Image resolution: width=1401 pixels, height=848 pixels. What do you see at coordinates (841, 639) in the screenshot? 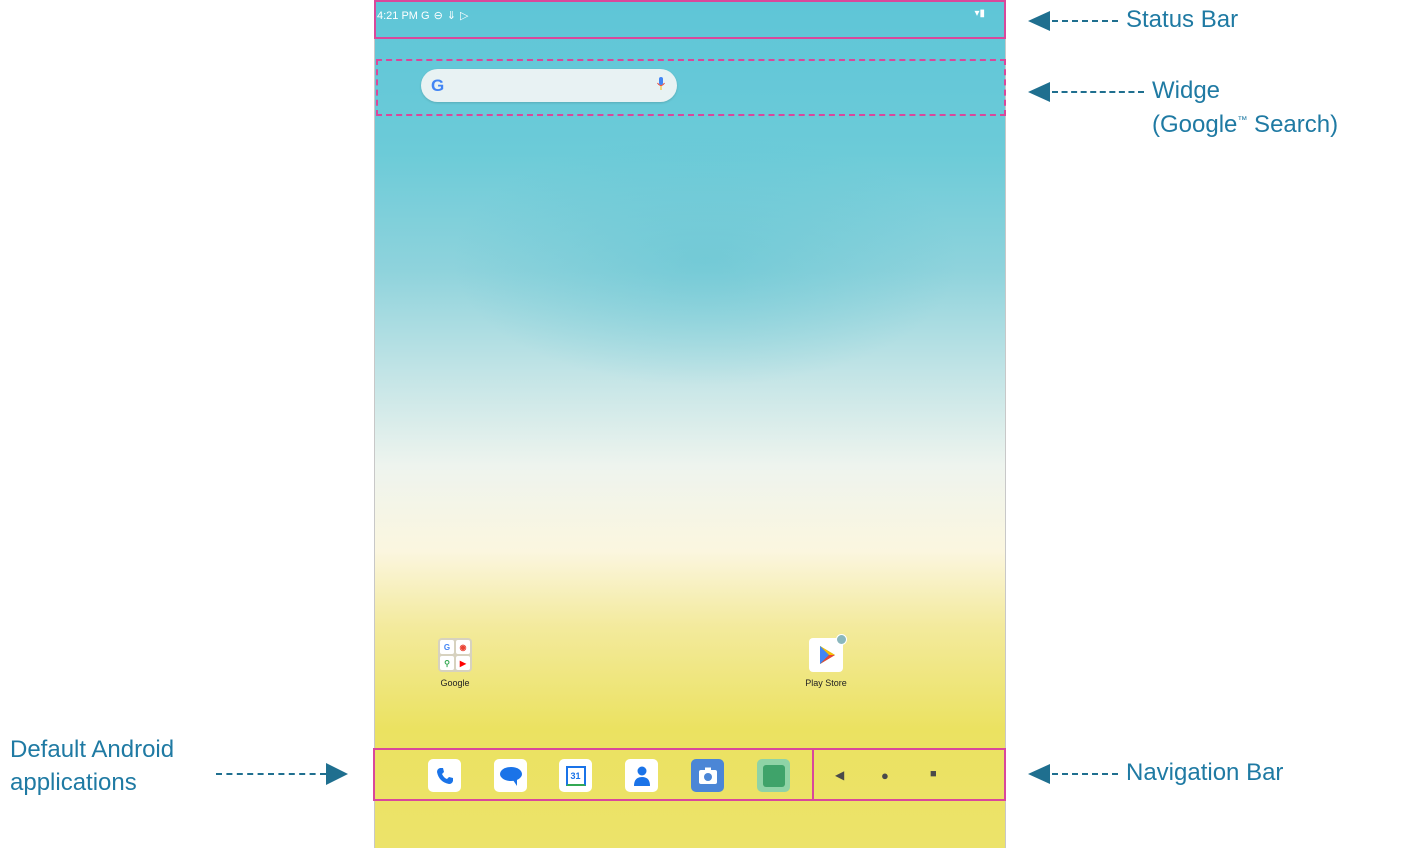
I see `notification-dot` at bounding box center [841, 639].